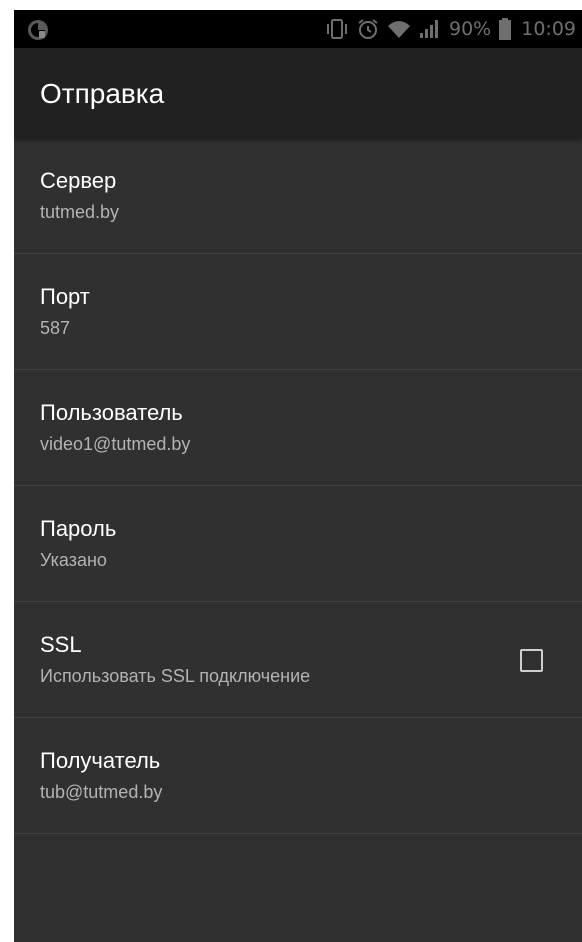 Image resolution: width=582 pixels, height=942 pixels. Describe the element at coordinates (505, 29) in the screenshot. I see `battery-icon` at that location.